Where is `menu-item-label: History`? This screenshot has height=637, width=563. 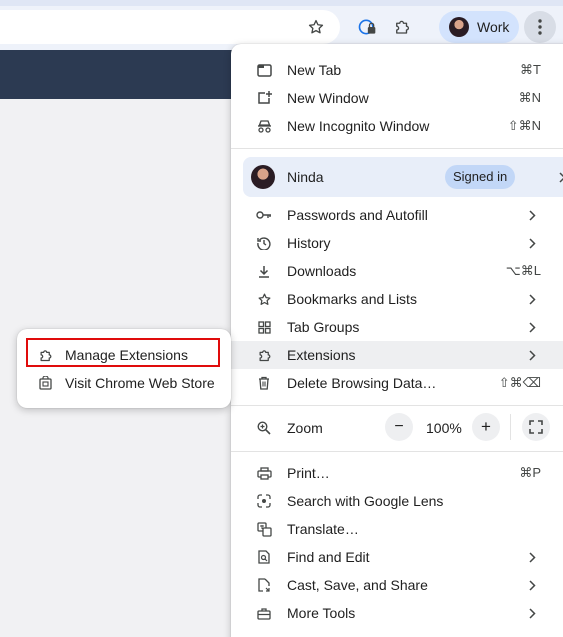
menu-item-label: History is located at coordinates (309, 243).